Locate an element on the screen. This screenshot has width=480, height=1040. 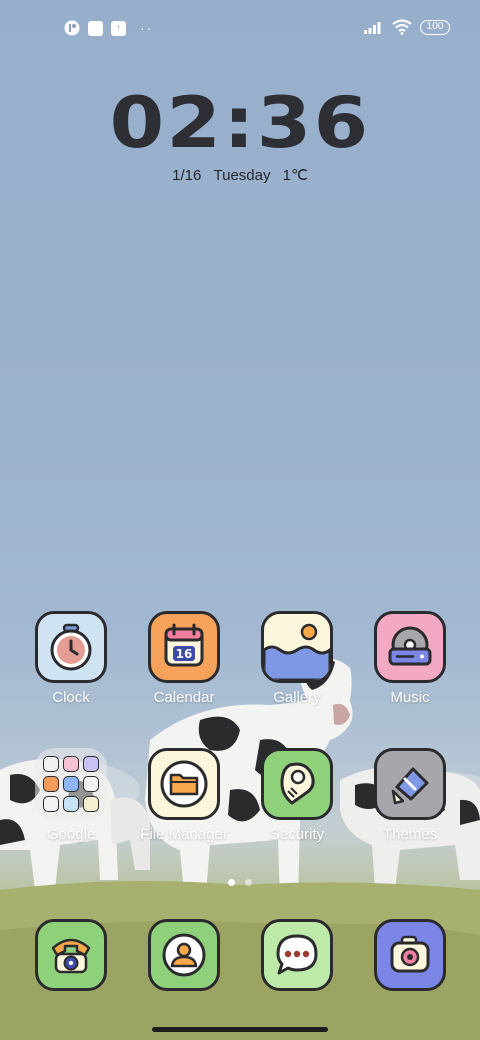
app-label: Clock is located at coordinates (71, 697).